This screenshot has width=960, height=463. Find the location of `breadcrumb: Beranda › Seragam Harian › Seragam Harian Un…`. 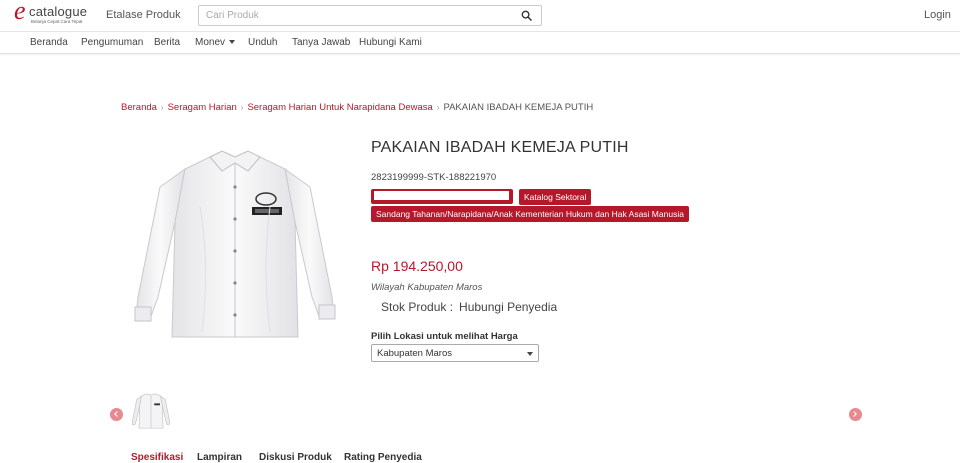

breadcrumb: Beranda › Seragam Harian › Seragam Harian Un… is located at coordinates (357, 107).